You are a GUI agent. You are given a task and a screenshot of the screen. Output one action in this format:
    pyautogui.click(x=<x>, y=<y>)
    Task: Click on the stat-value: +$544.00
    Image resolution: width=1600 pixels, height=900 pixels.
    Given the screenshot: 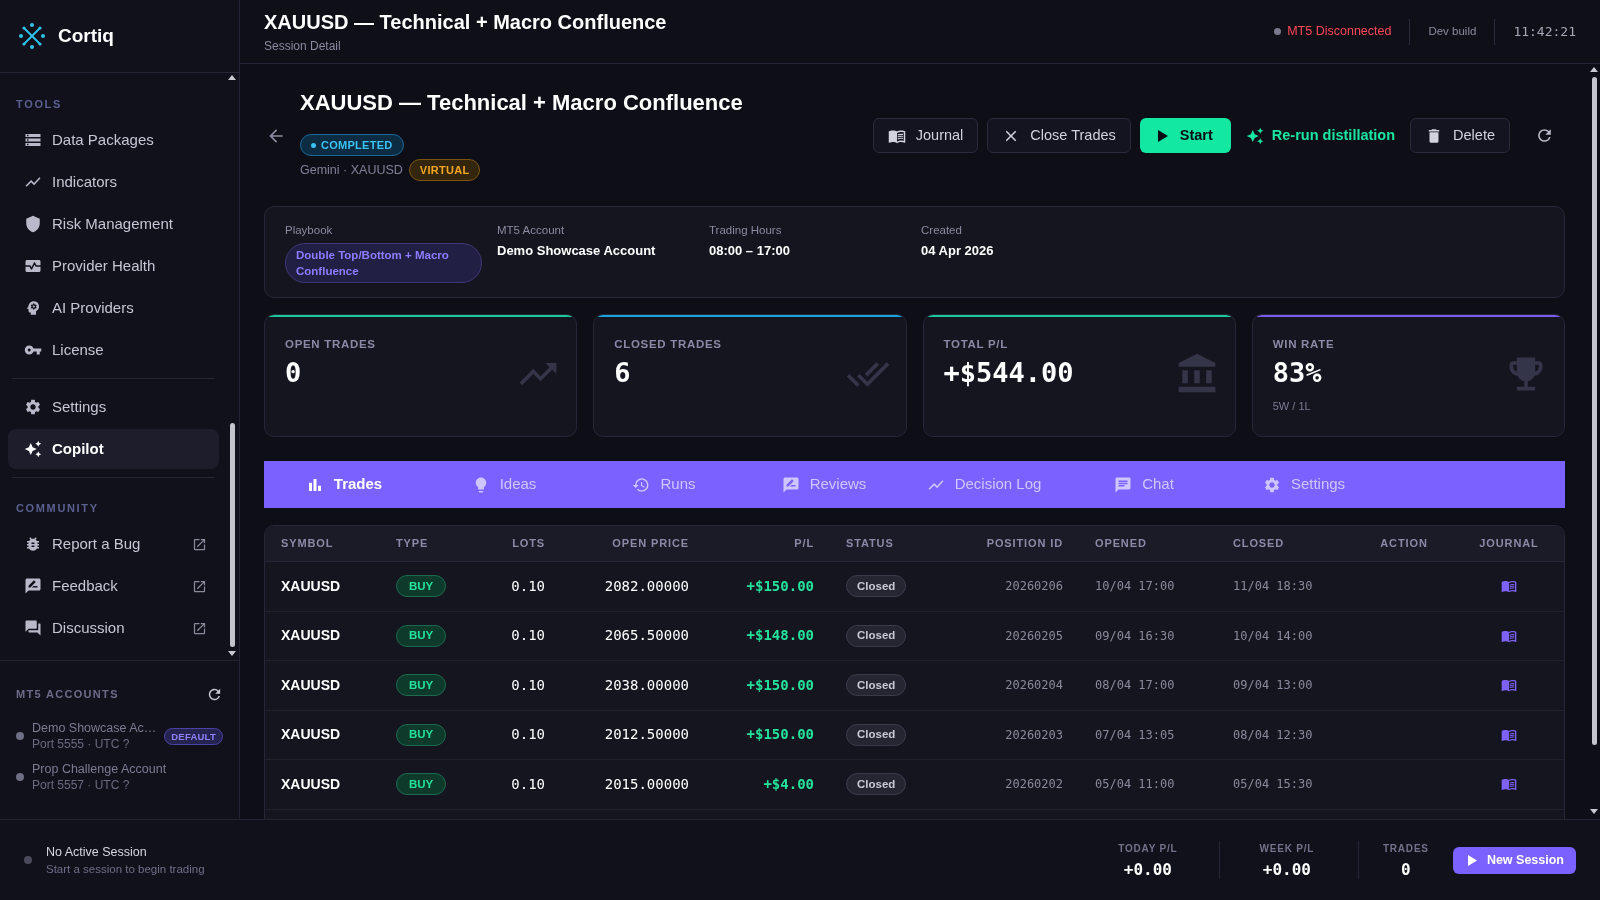 What is the action you would take?
    pyautogui.click(x=1008, y=373)
    